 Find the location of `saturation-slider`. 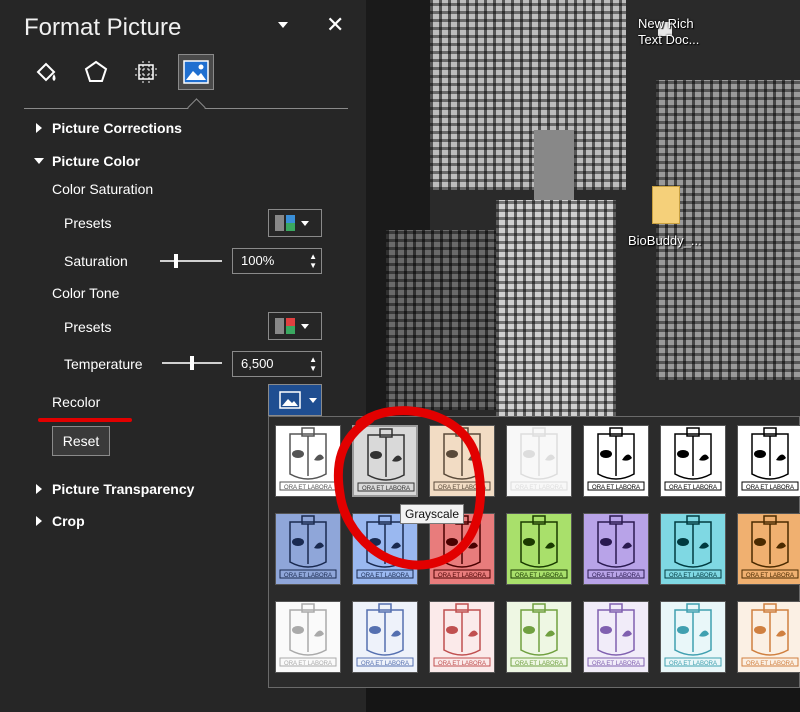

saturation-slider is located at coordinates (191, 261).